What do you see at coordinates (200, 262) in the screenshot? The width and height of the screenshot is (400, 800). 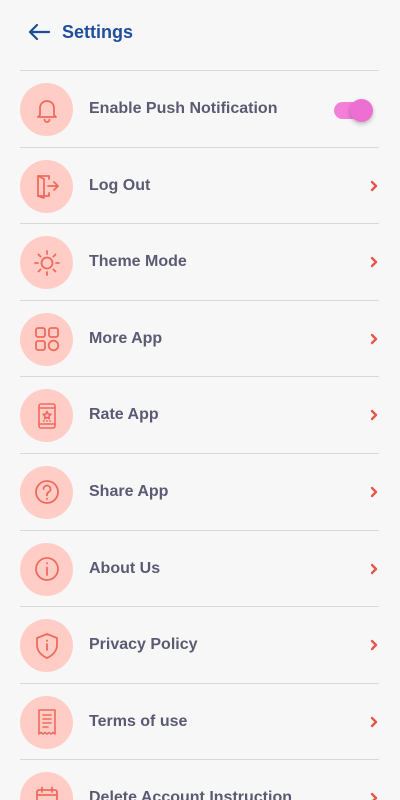 I see `setting-theme-mode: Theme Mode` at bounding box center [200, 262].